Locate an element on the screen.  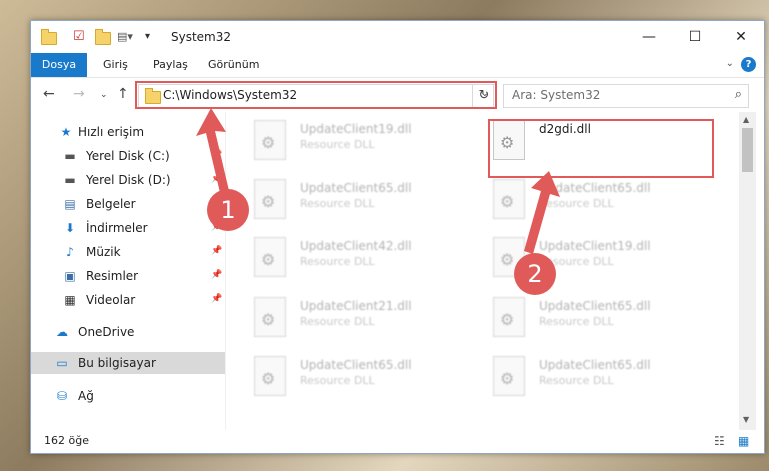
step-1-badge: 1 is located at coordinates (228, 210).